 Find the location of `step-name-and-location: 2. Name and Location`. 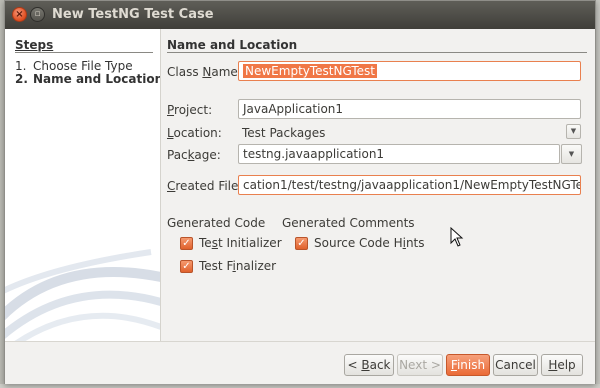

step-name-and-location: 2. Name and Location is located at coordinates (88, 79).